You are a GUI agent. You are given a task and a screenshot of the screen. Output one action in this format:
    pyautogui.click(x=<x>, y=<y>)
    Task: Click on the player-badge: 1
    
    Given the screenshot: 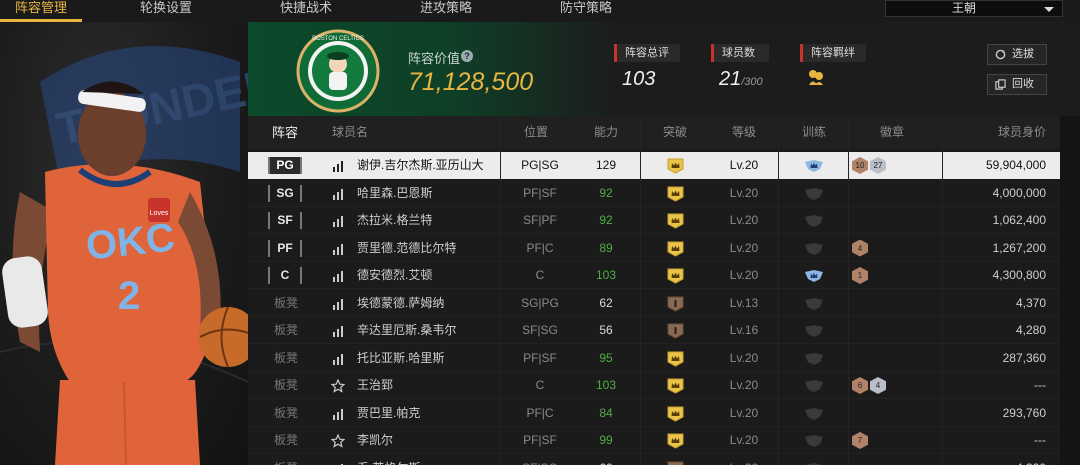 What is the action you would take?
    pyautogui.click(x=860, y=275)
    